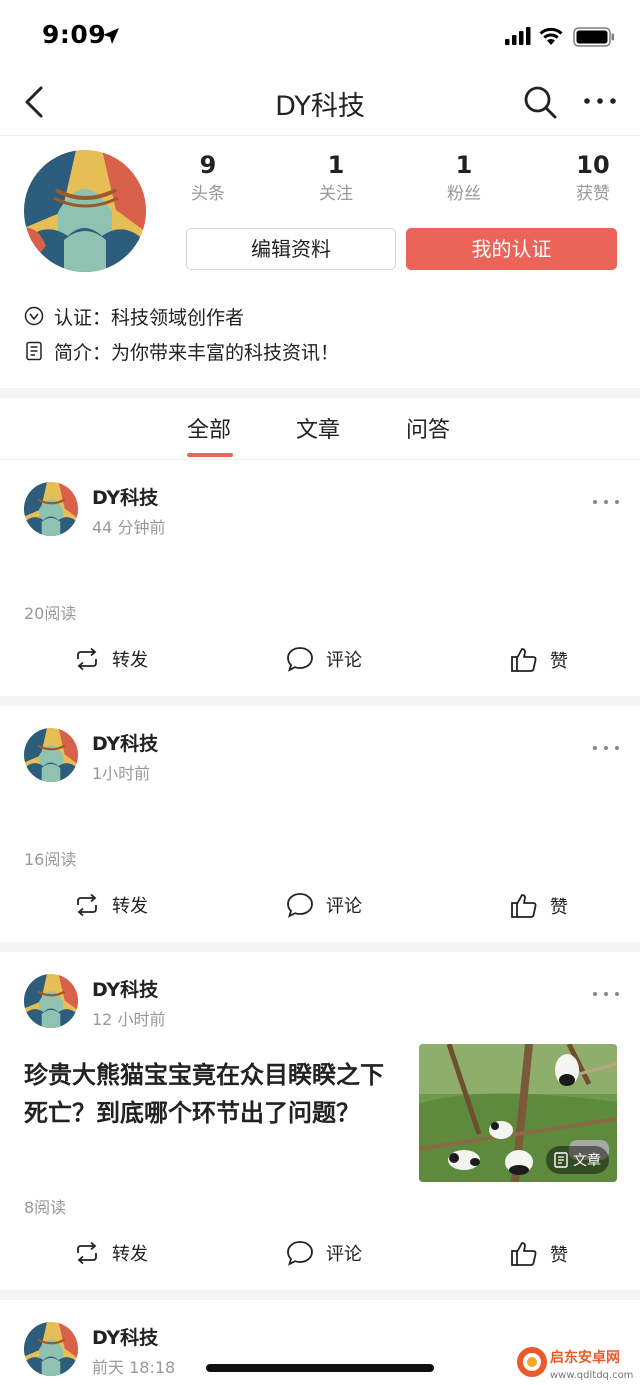 This screenshot has height=1385, width=640. What do you see at coordinates (587, 1161) in the screenshot?
I see `article-badge-label: 文章` at bounding box center [587, 1161].